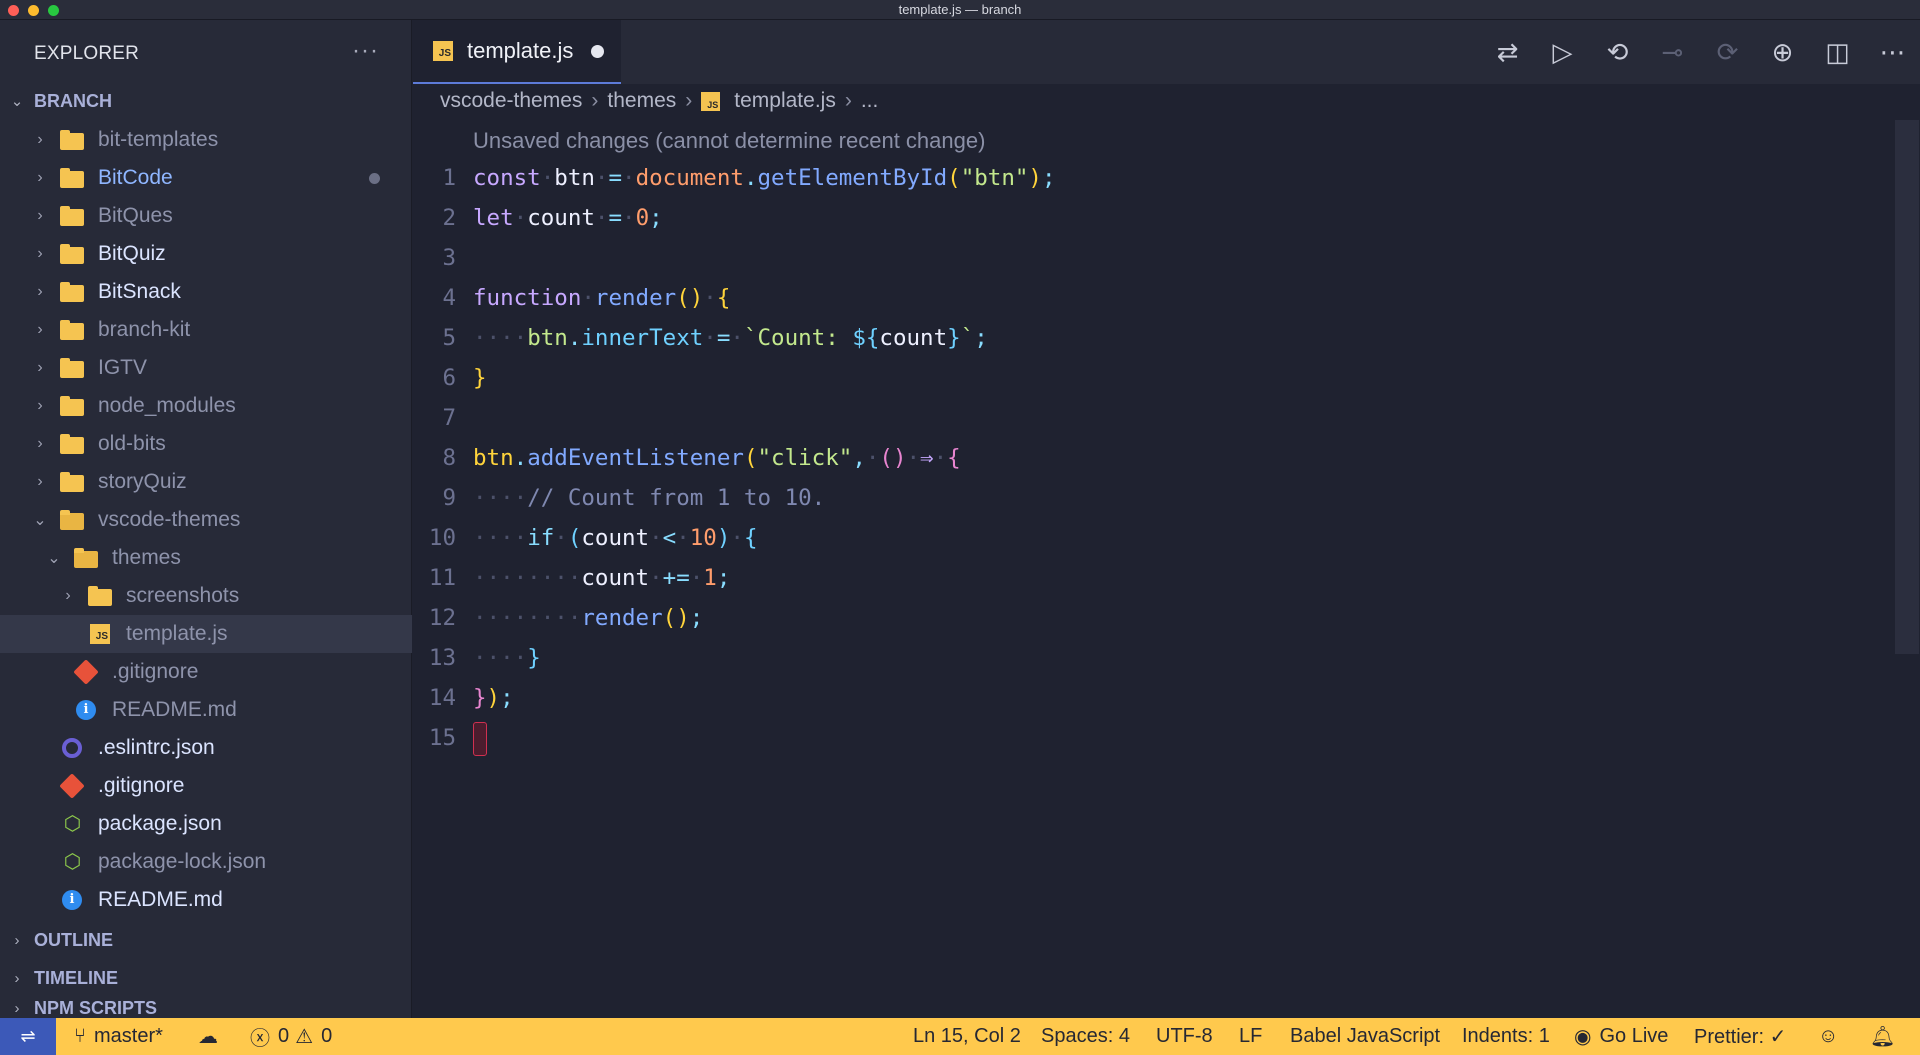 This screenshot has width=1920, height=1055. I want to click on ellipsis-icon: ···, so click(365, 51).